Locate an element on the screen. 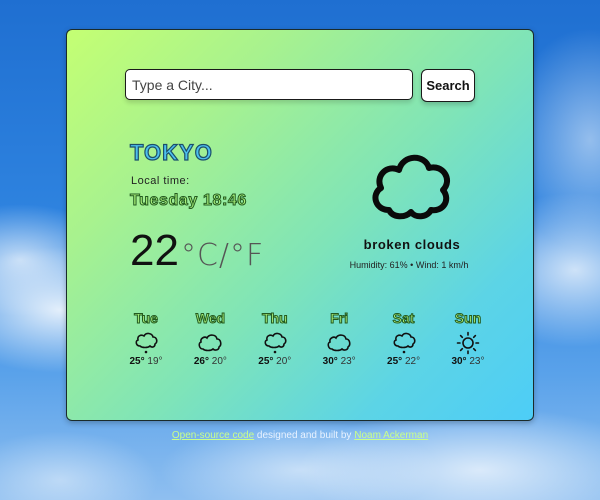  forecast-day: Sat 25° 22° is located at coordinates (404, 339).